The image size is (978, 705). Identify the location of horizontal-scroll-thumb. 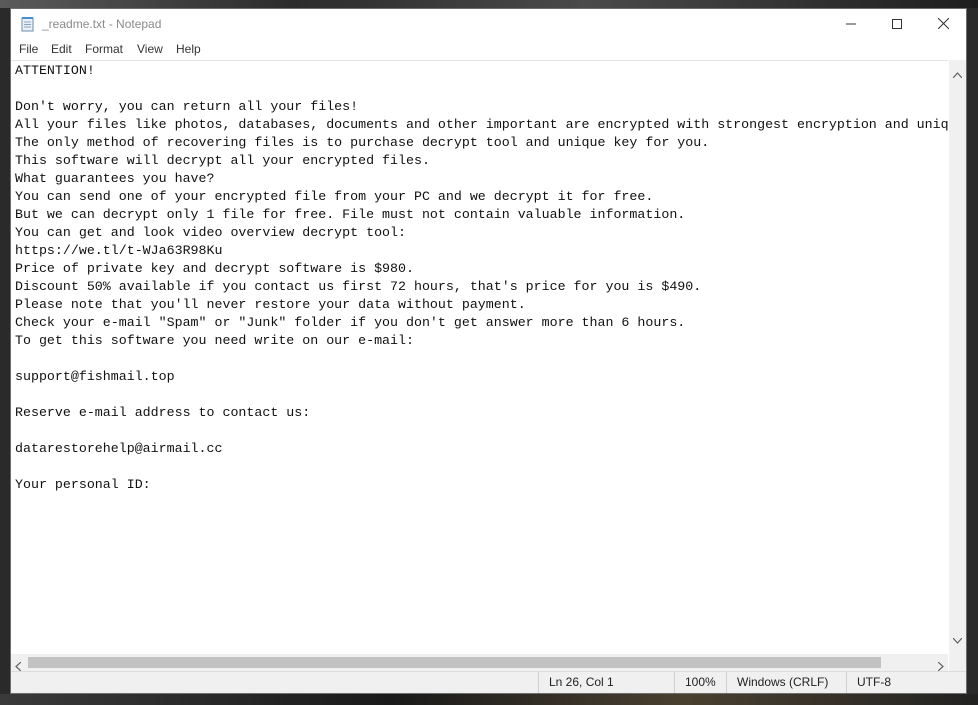
(454, 662).